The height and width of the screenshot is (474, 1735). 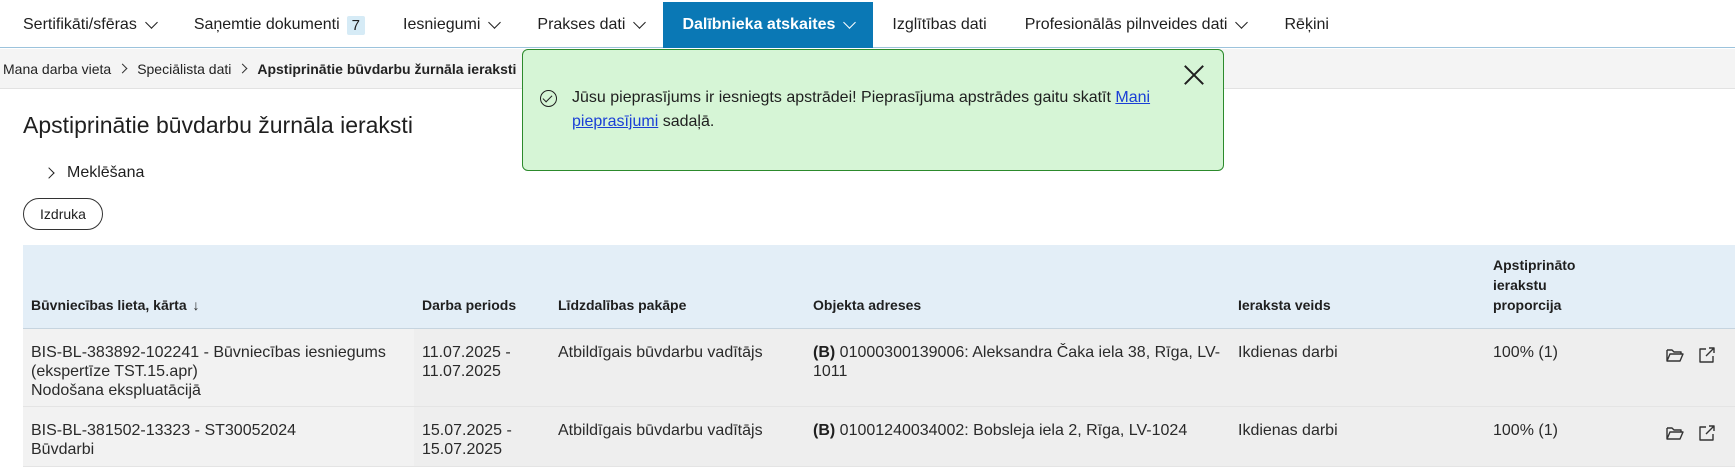 I want to click on nav-item-label: Izglītības dati, so click(x=939, y=24).